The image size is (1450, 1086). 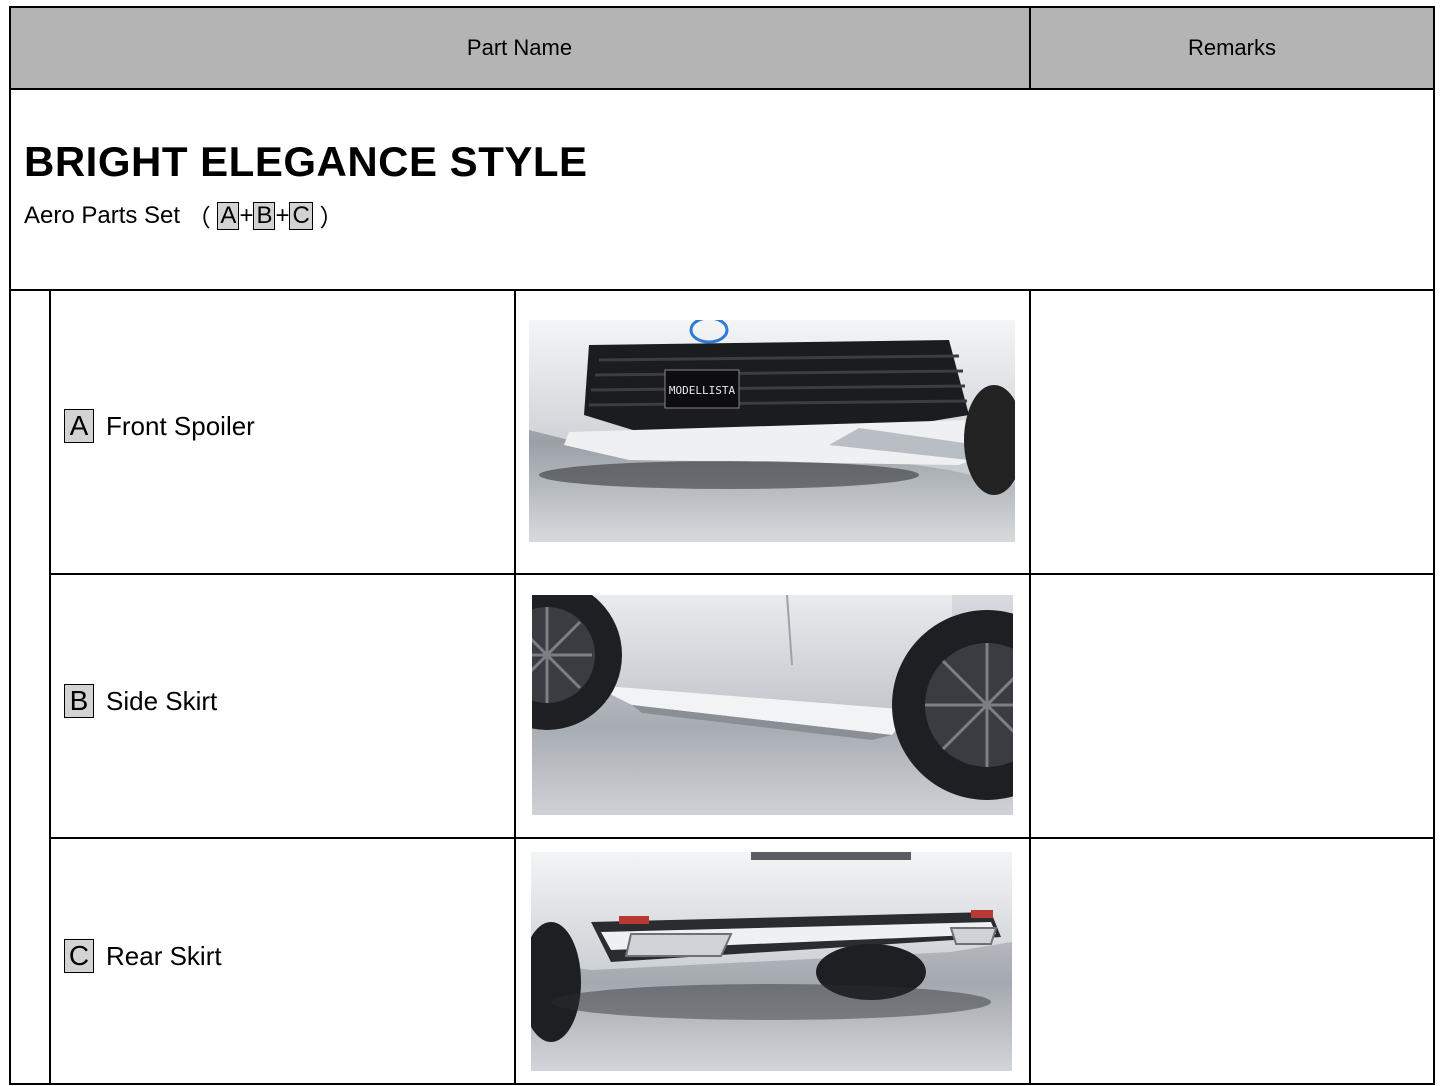 I want to click on rear-skirt-photo, so click(x=771, y=961).